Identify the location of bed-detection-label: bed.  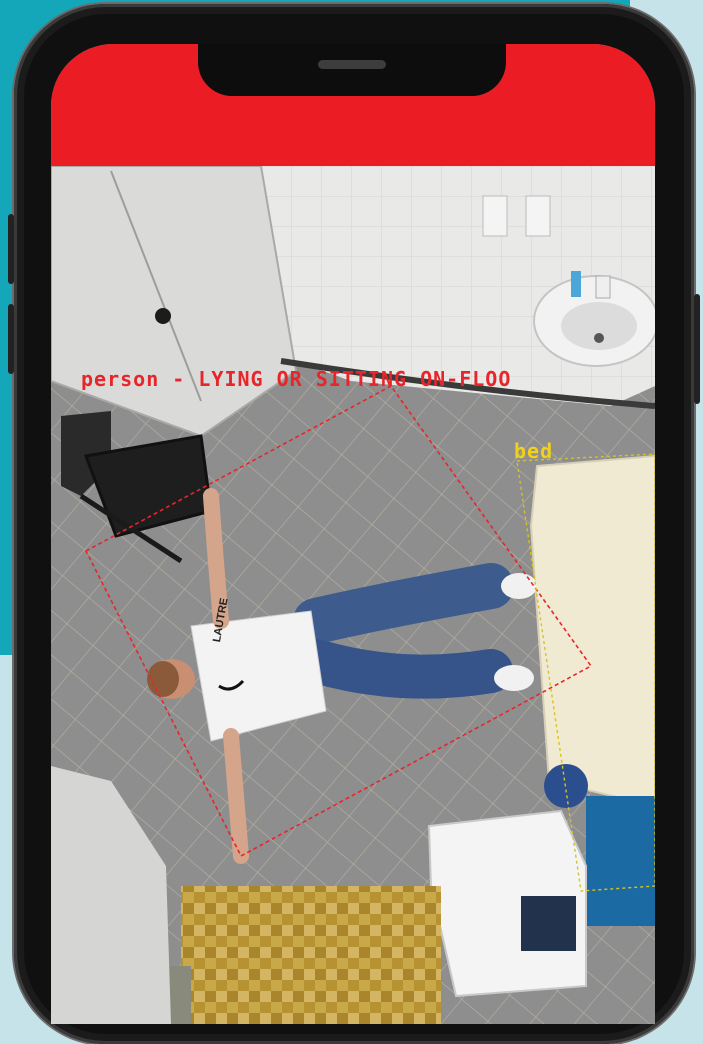
(534, 451).